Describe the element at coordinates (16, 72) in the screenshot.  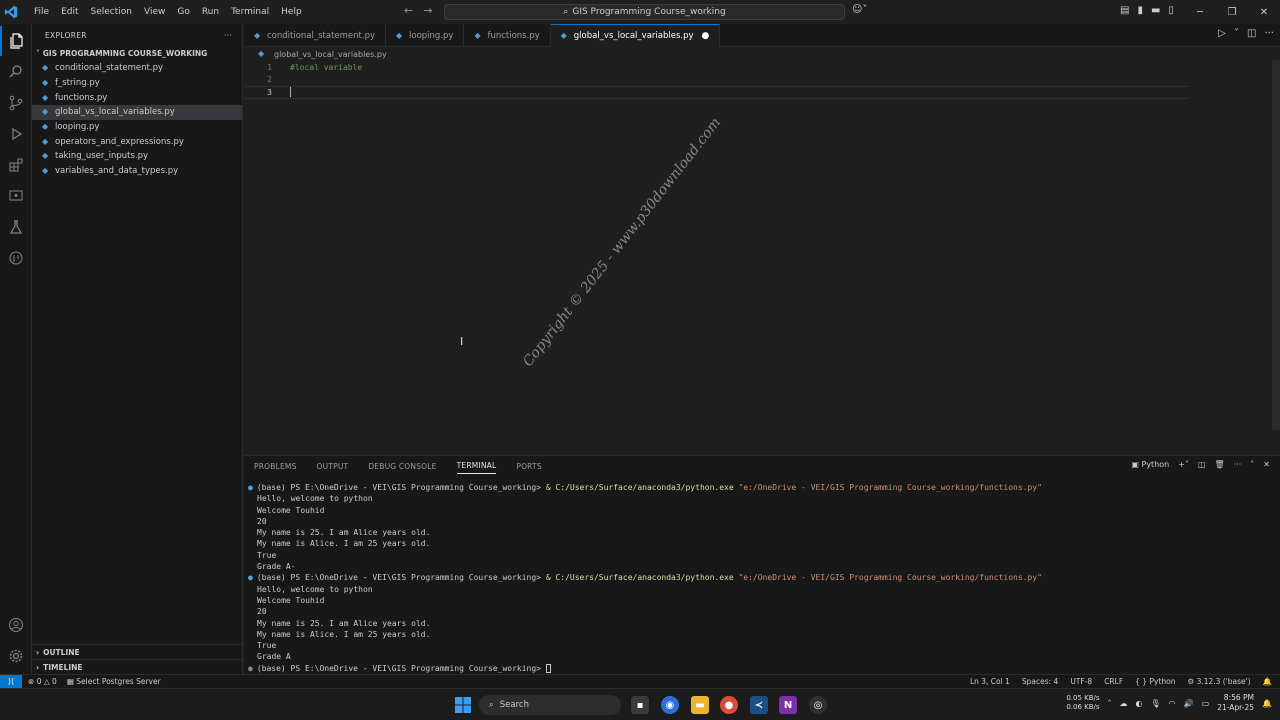
I see `search-icon` at that location.